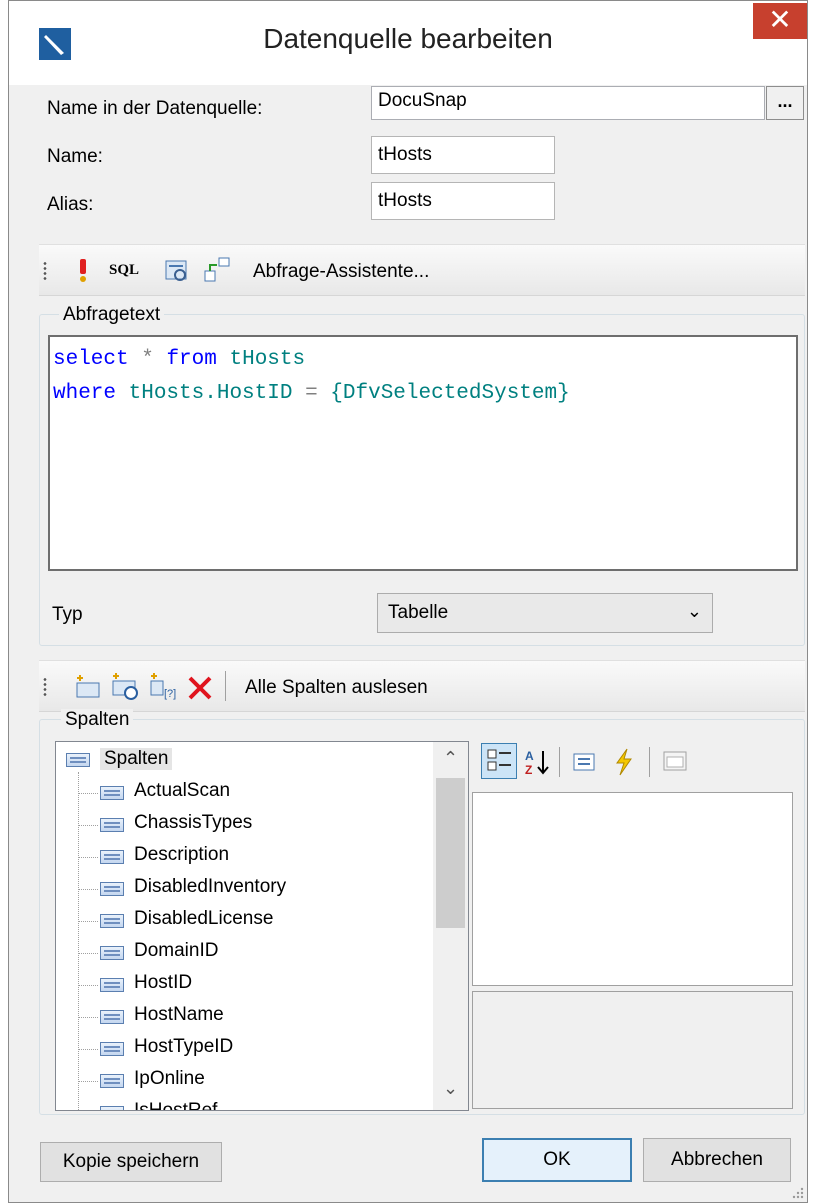  I want to click on tree-column-item: DisabledLicense, so click(203, 919).